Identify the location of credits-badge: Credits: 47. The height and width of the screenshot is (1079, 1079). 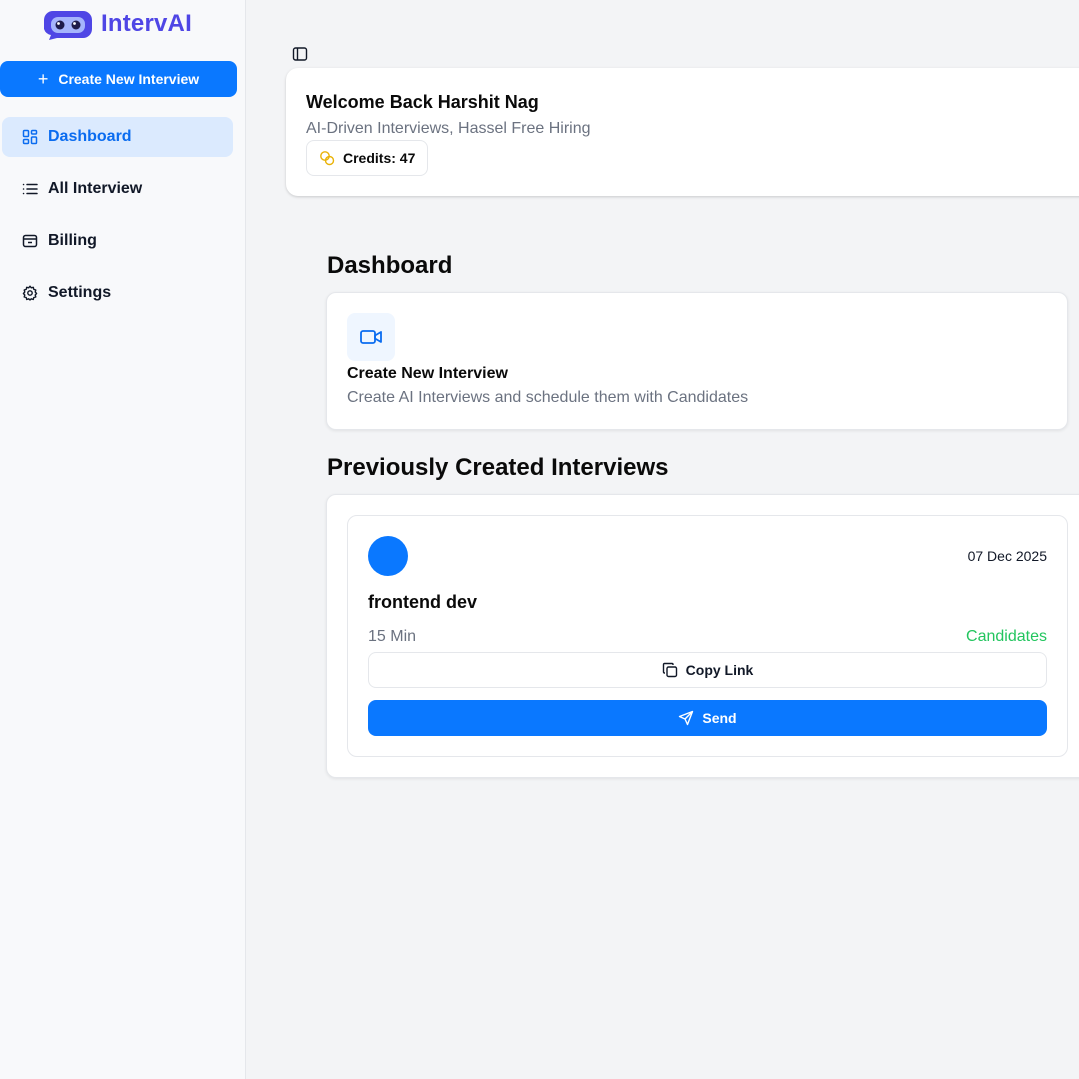
(367, 158).